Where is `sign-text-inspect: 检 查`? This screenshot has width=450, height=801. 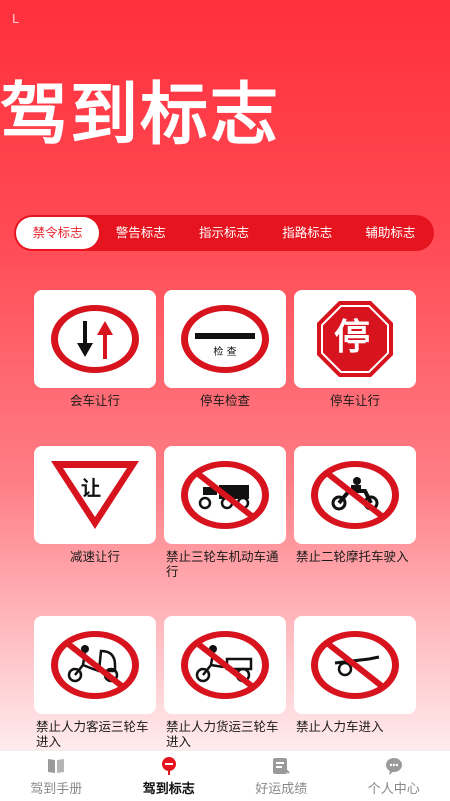
sign-text-inspect: 检 查 is located at coordinates (224, 350).